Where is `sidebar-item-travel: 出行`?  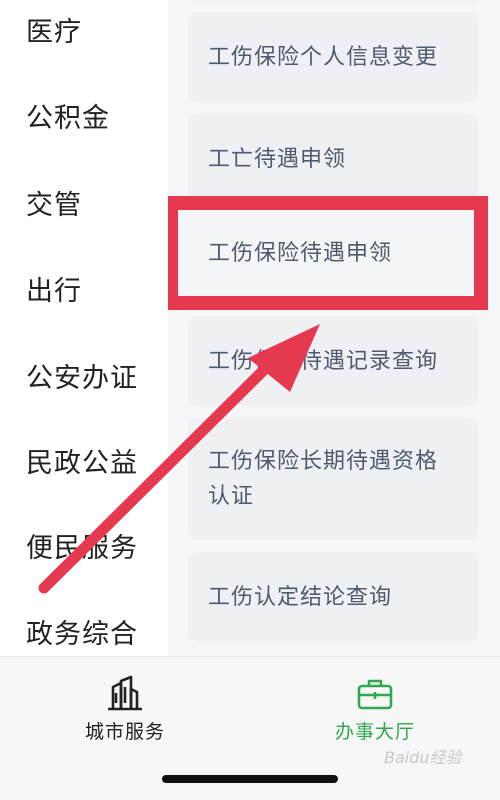
sidebar-item-travel: 出行 is located at coordinates (54, 288).